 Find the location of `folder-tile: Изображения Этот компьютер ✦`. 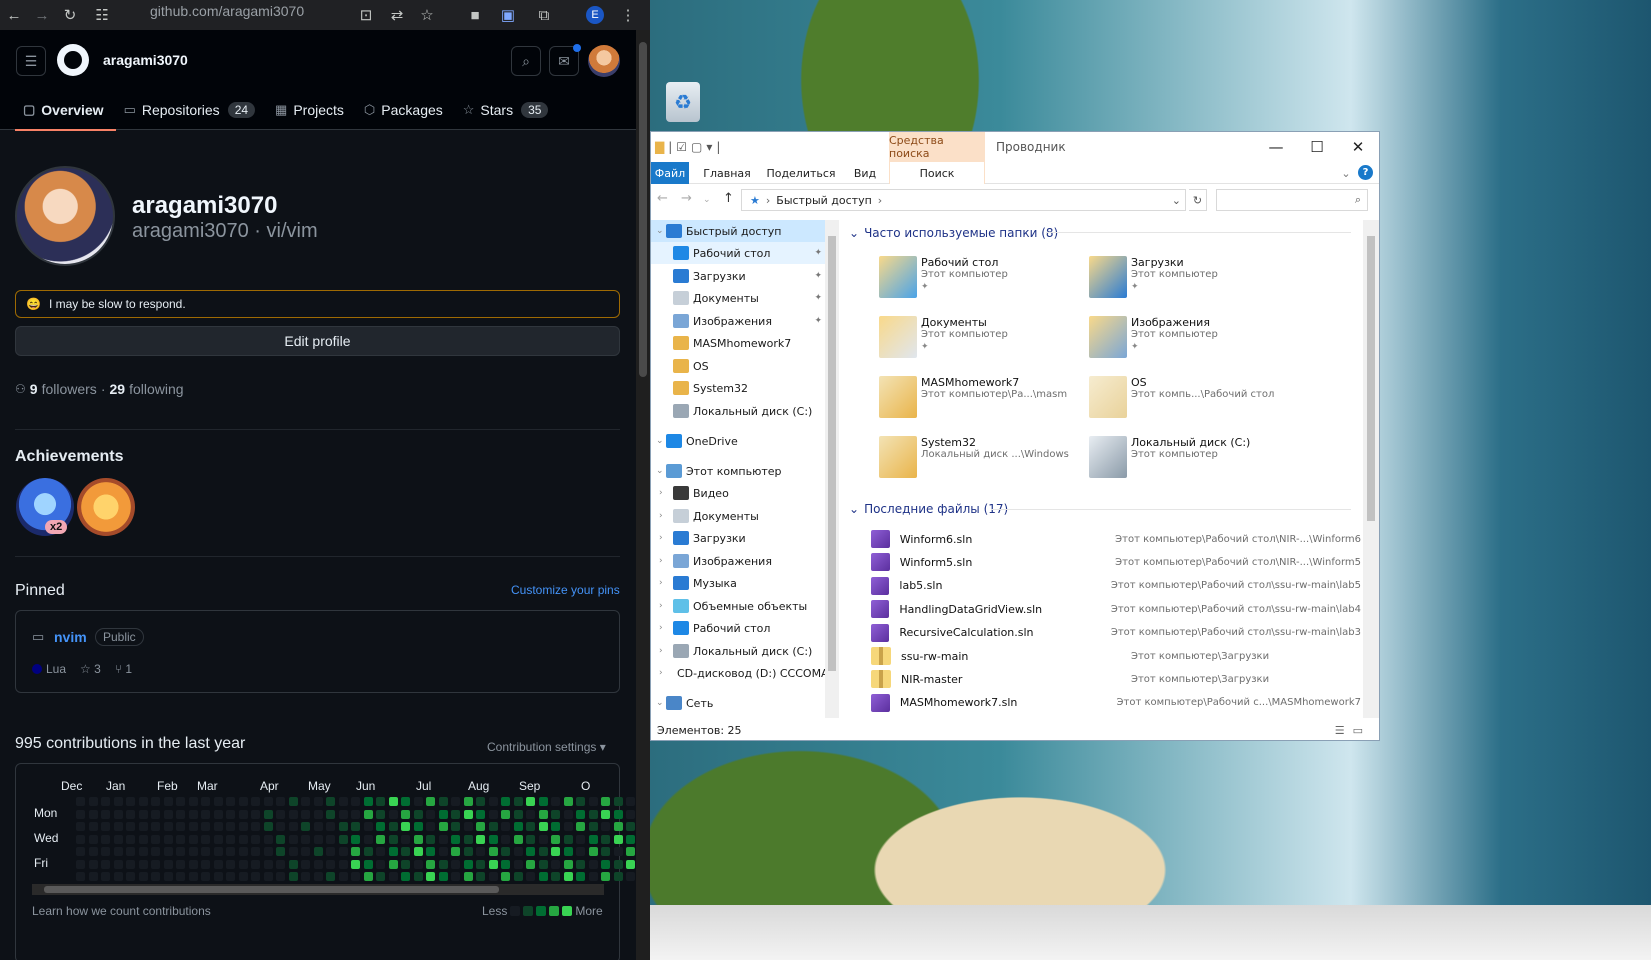

folder-tile: Изображения Этот компьютер ✦ is located at coordinates (1189, 340).